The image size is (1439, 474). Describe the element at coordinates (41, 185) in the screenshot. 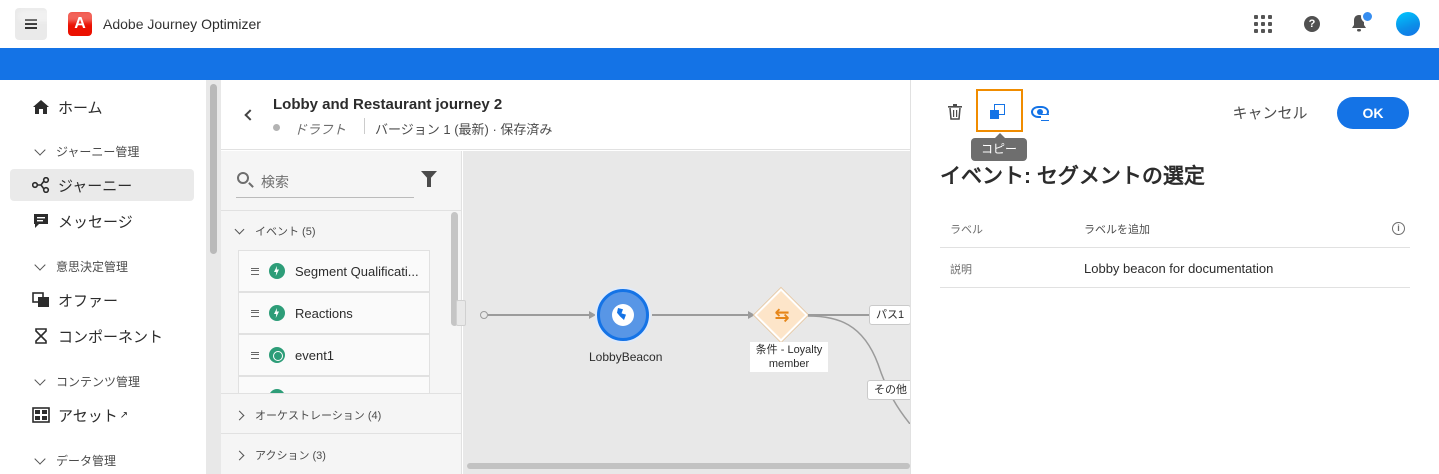

I see `journey-icon` at that location.